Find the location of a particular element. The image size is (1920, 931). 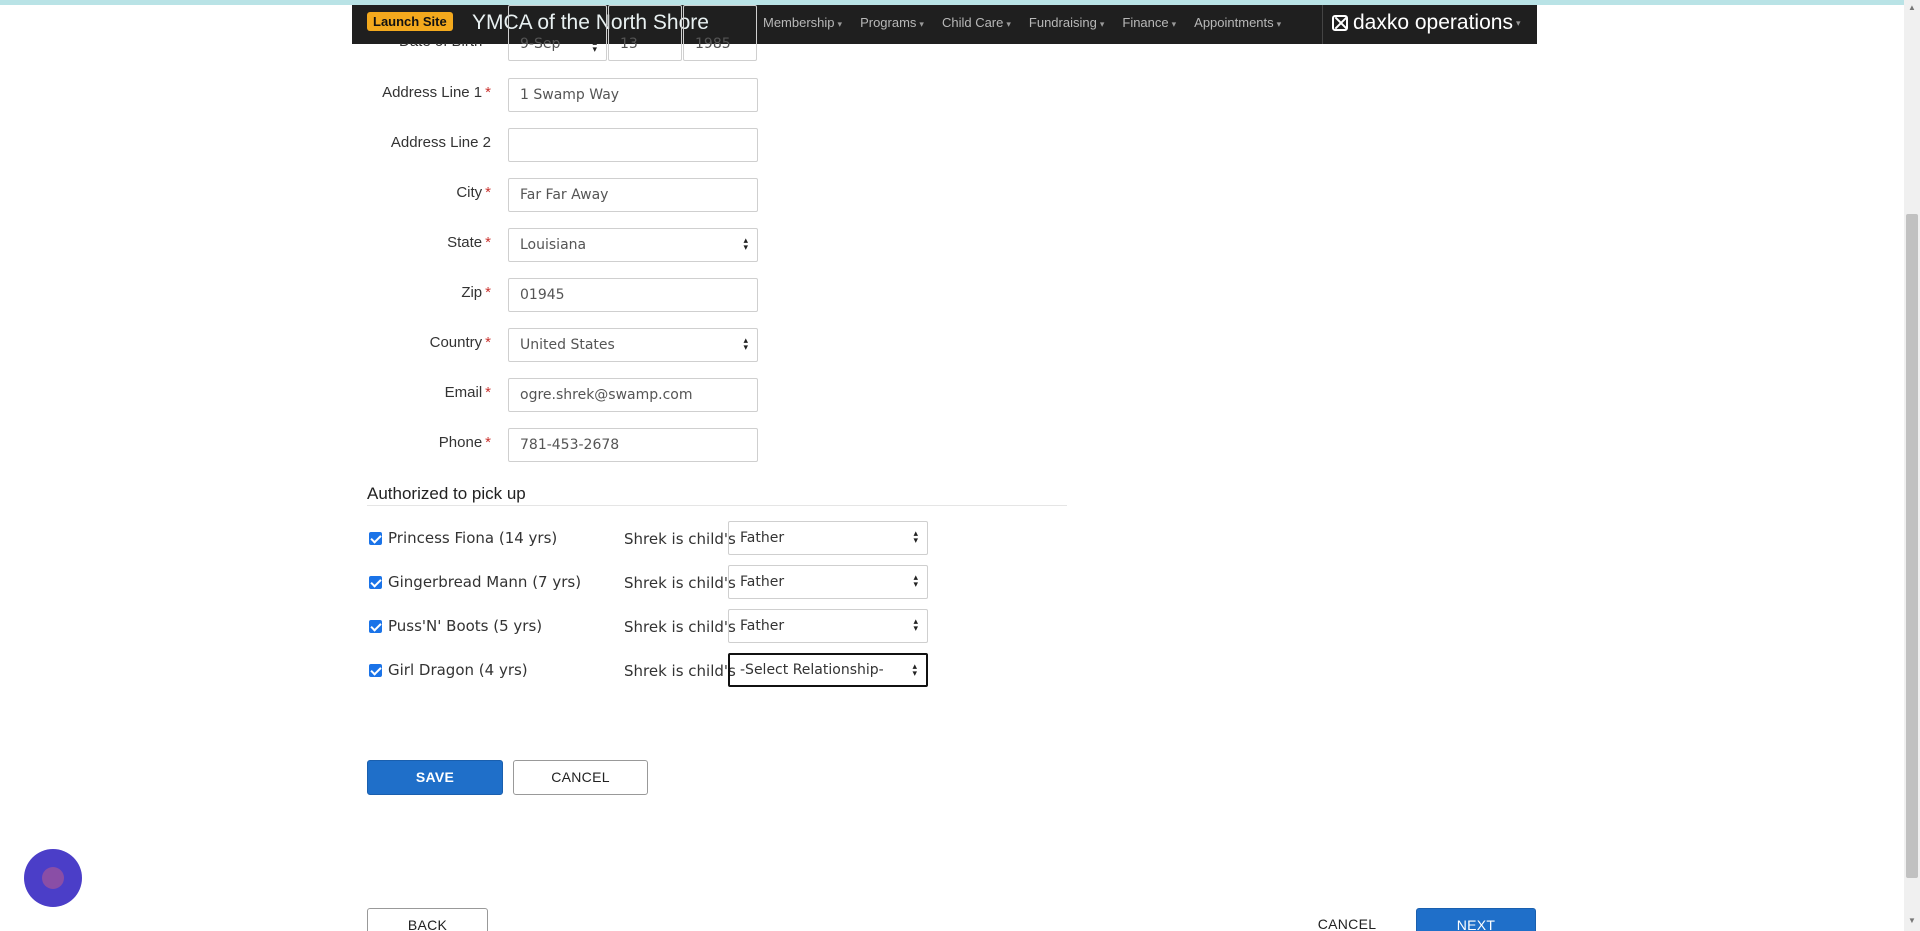

nav-child-care-label: Child Care is located at coordinates (972, 22).